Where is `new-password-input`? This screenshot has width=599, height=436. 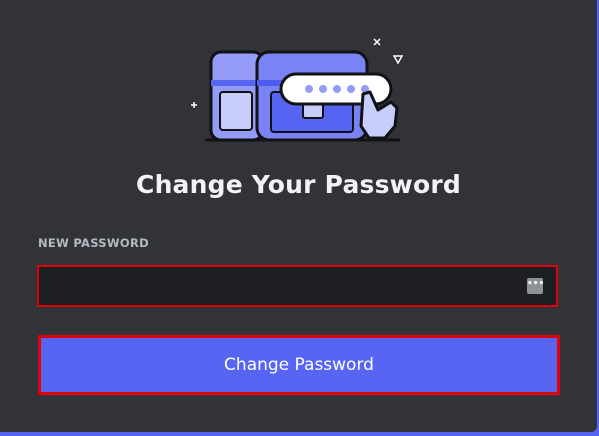
new-password-input is located at coordinates (289, 286).